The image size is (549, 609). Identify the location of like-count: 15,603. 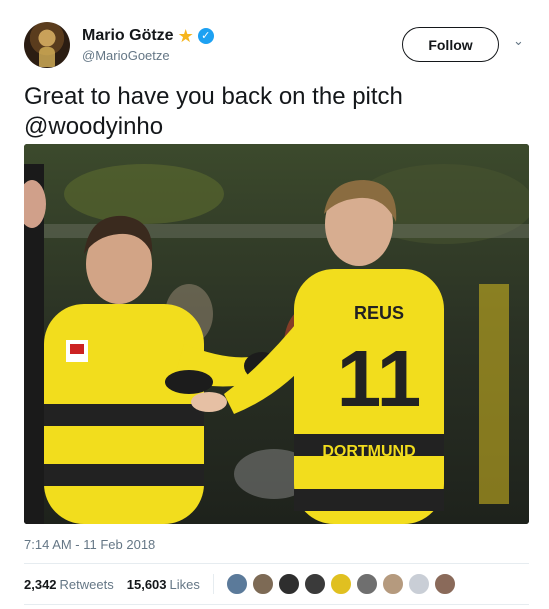
(147, 584).